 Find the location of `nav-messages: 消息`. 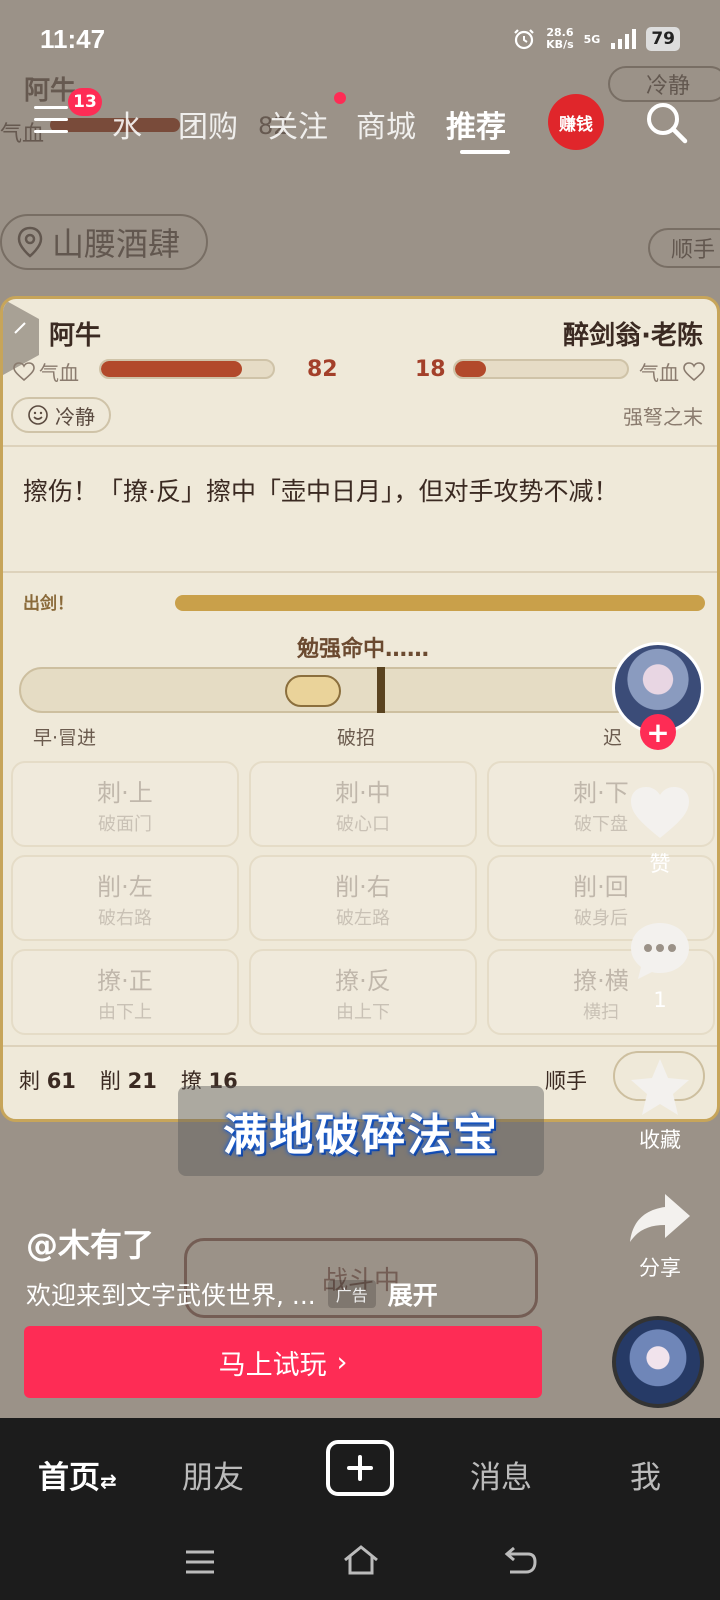

nav-messages: 消息 is located at coordinates (501, 1474).